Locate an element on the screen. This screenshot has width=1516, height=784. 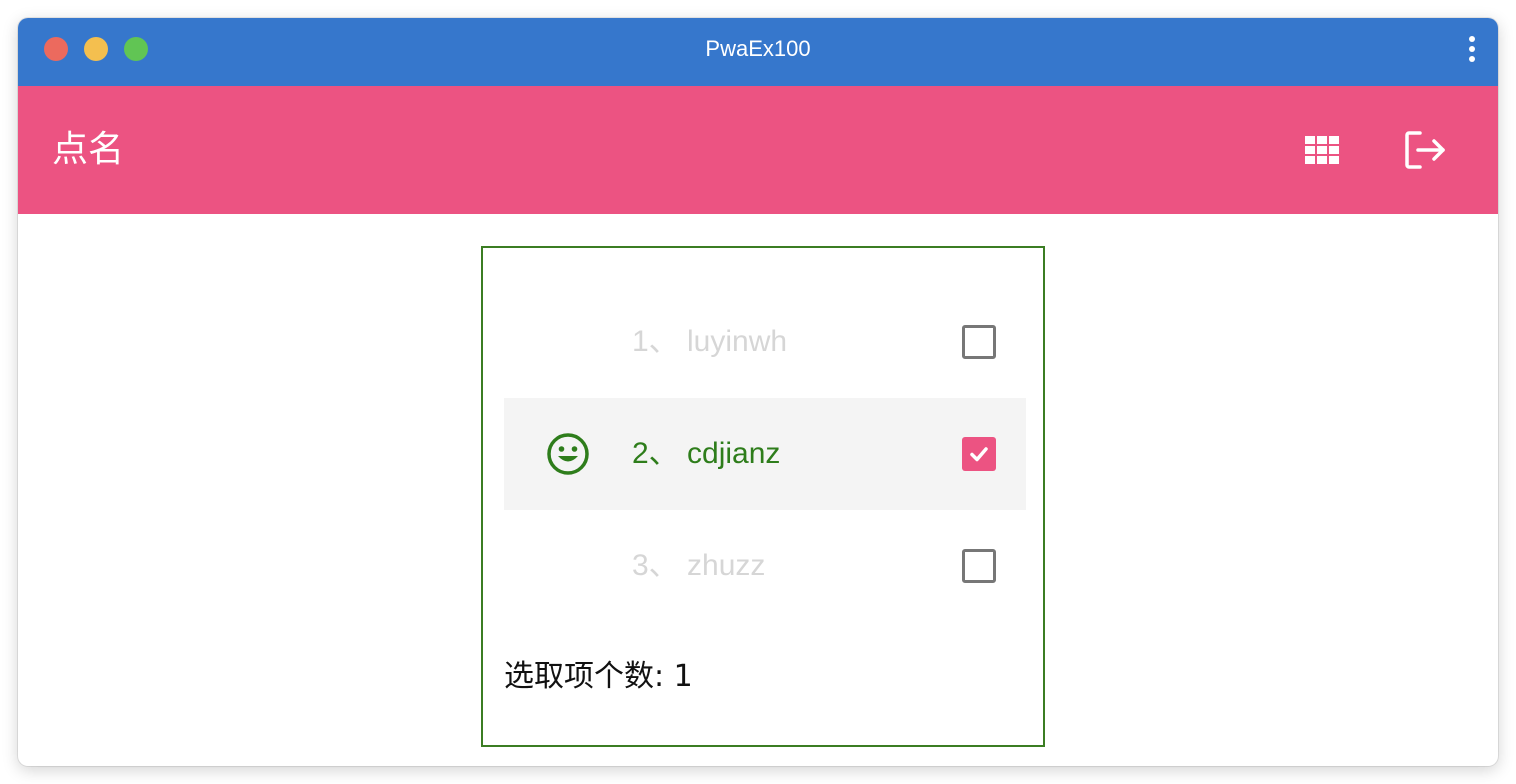
window-title: PwaEx100 is located at coordinates (758, 48).